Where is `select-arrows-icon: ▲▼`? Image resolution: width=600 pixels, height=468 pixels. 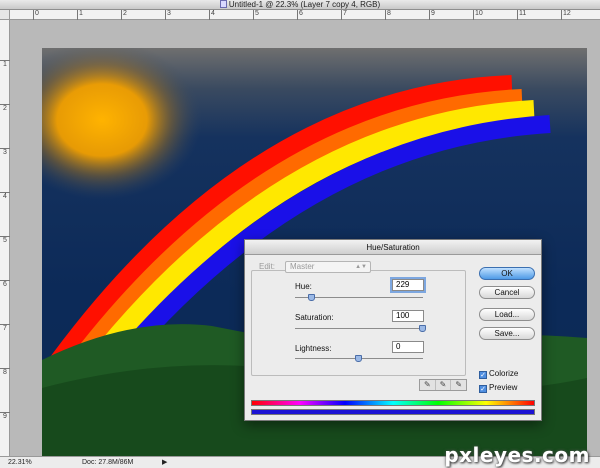 select-arrows-icon: ▲▼ is located at coordinates (361, 267).